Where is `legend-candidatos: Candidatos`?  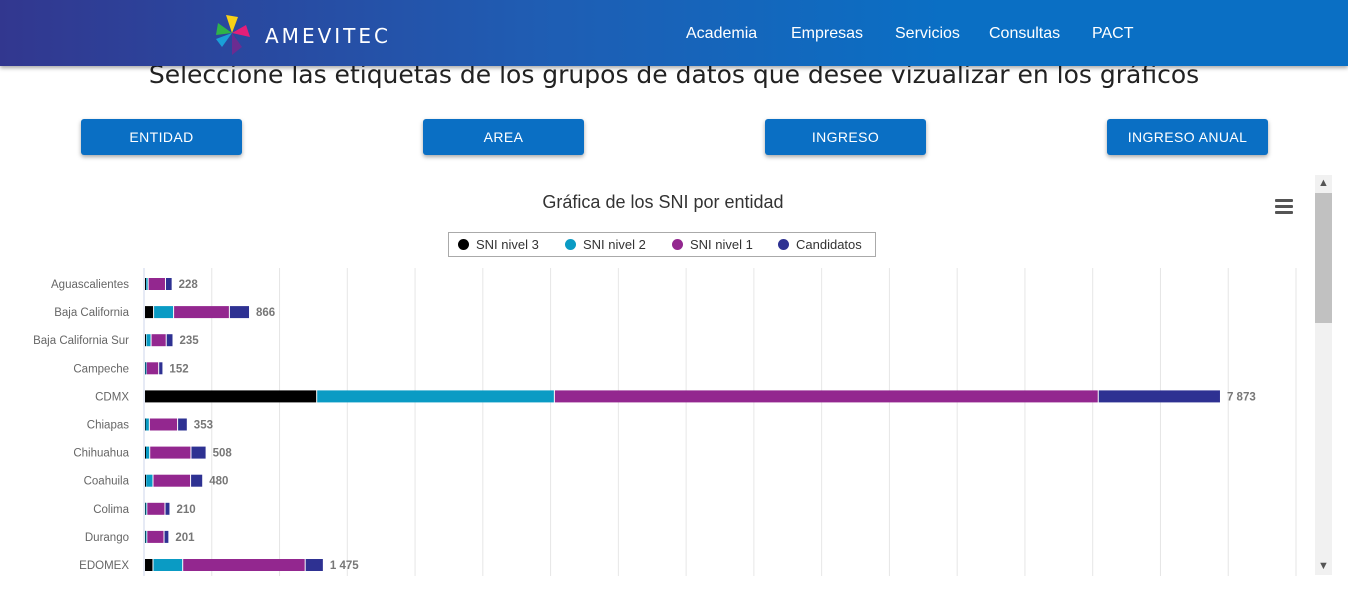
legend-candidatos: Candidatos is located at coordinates (820, 244).